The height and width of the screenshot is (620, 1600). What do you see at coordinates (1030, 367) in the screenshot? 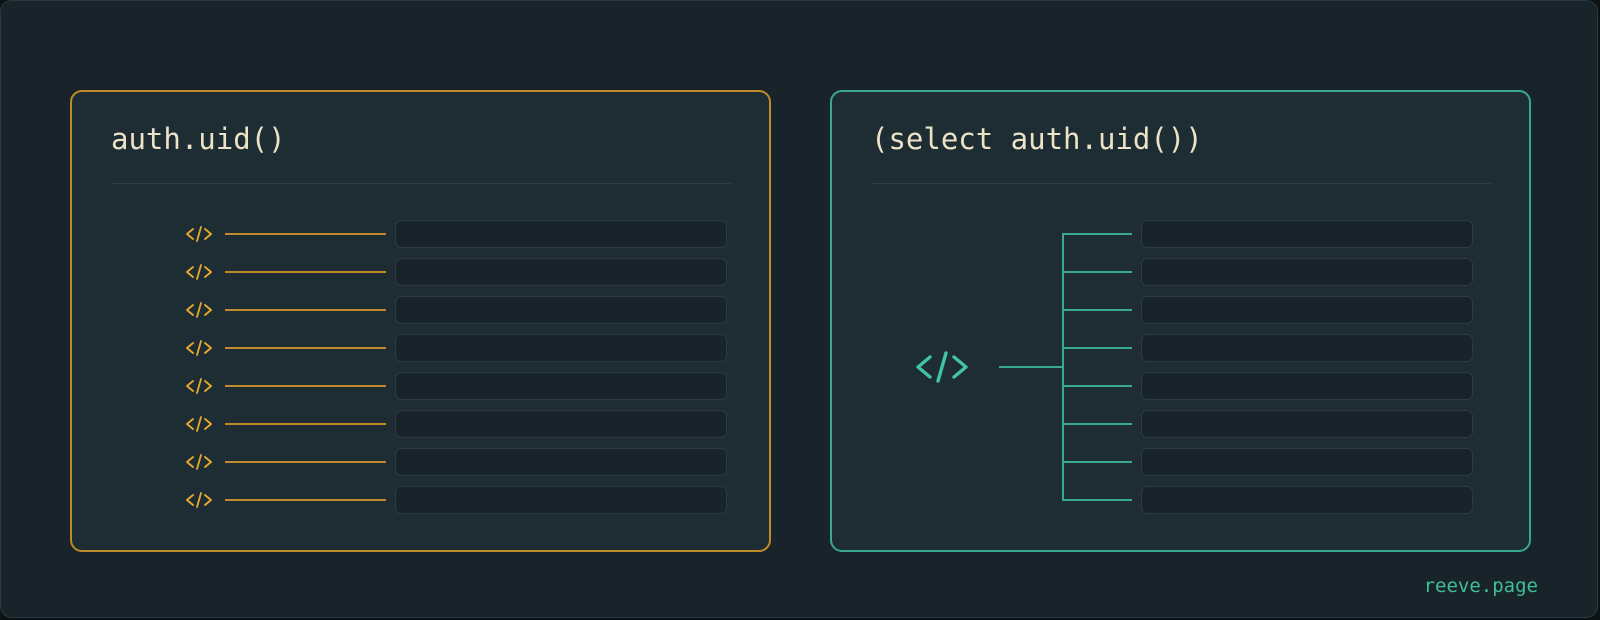
I see `right-stem-line` at bounding box center [1030, 367].